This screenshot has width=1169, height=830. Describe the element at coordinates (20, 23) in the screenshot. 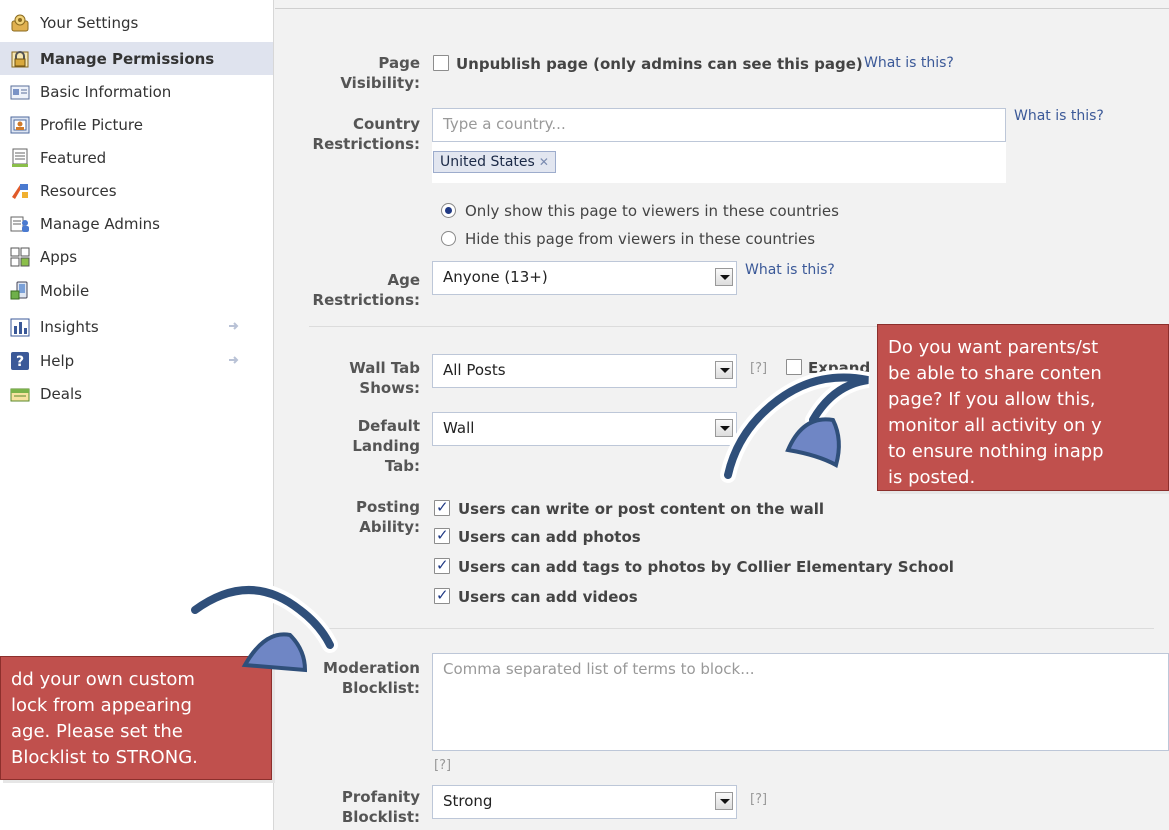

I see `settings-icon` at that location.